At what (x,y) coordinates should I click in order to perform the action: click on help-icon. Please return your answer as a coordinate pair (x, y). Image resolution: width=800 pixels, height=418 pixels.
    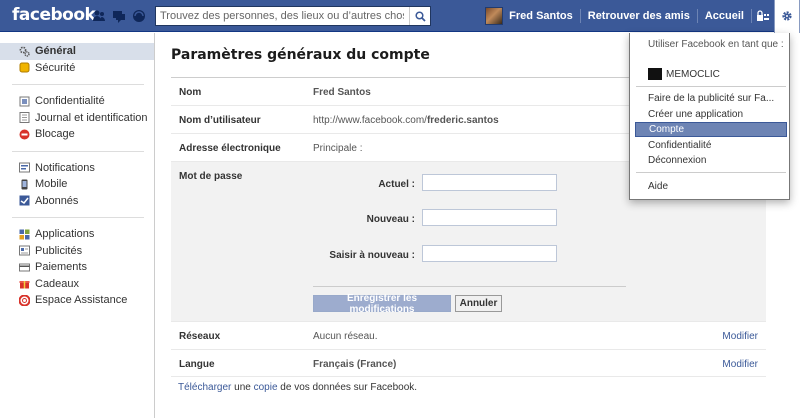
    Looking at the image, I should click on (24, 300).